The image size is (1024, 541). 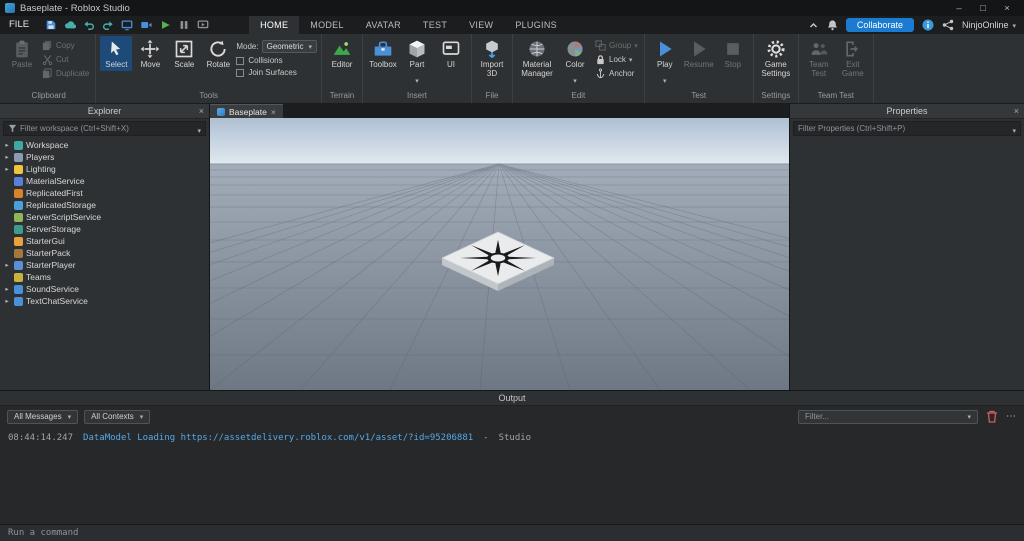 I want to click on ui-button: UI, so click(x=451, y=53).